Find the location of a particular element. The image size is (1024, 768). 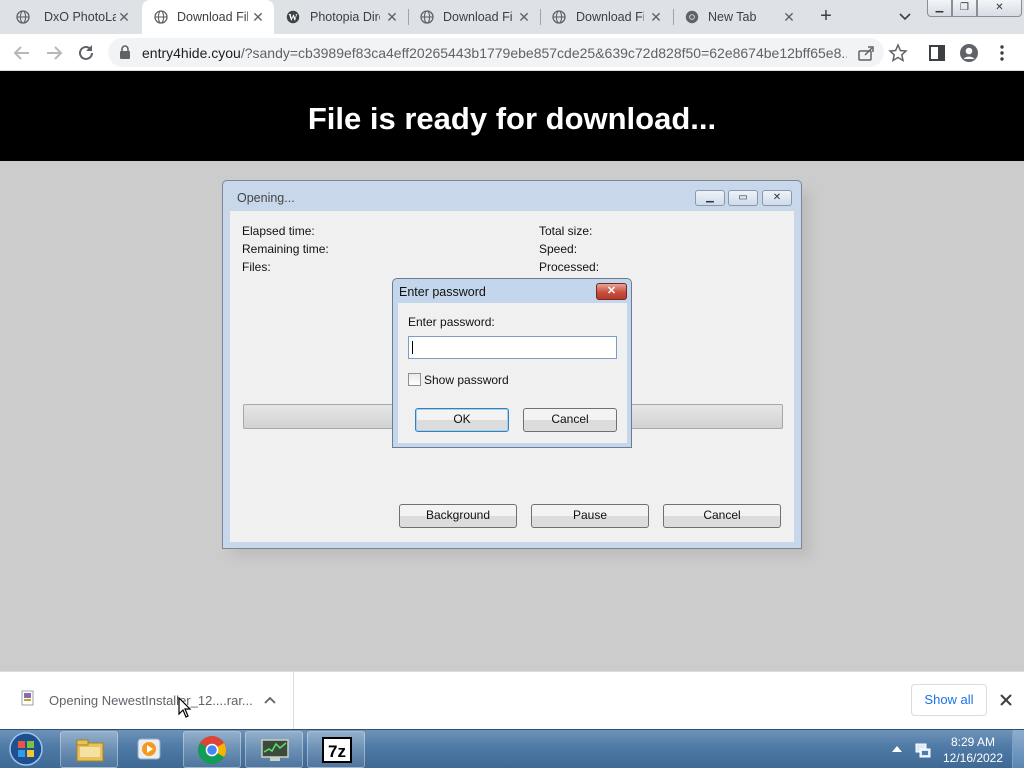

profile-avatar-icon is located at coordinates (969, 53).